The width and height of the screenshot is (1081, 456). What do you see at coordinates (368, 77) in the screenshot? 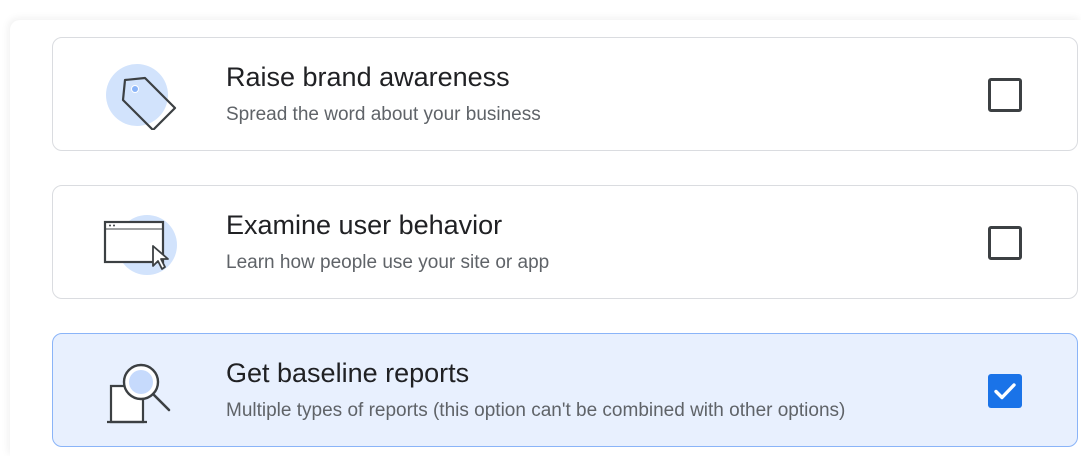
I see `option-title: Raise brand awareness` at bounding box center [368, 77].